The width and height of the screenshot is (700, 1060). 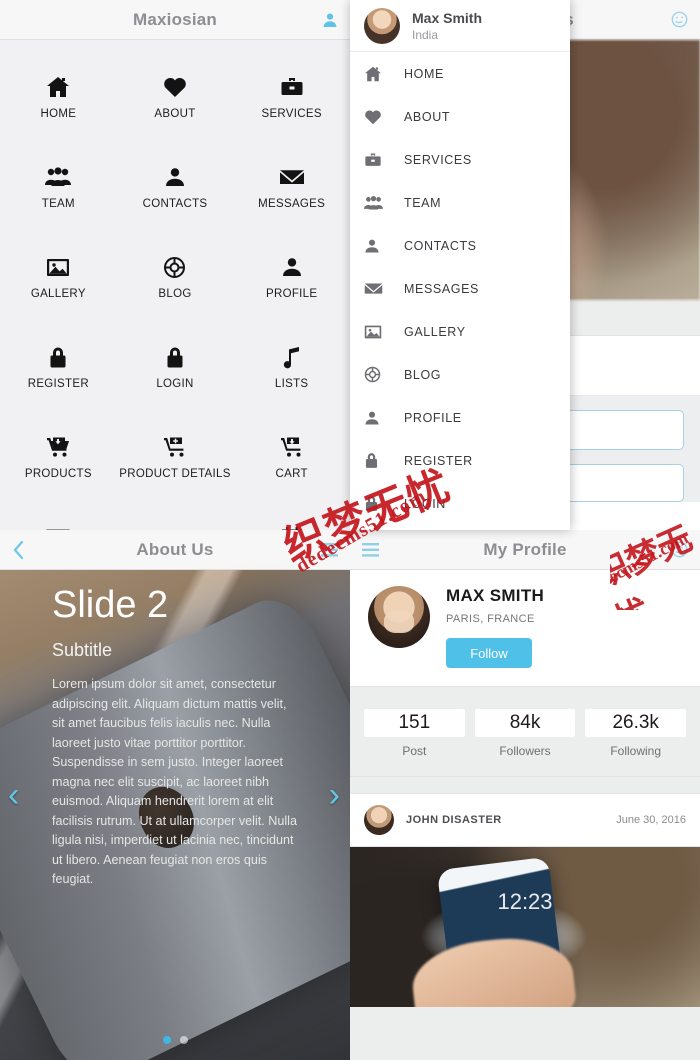 I want to click on drawer-item-messages: MESSAGES, so click(x=460, y=288).